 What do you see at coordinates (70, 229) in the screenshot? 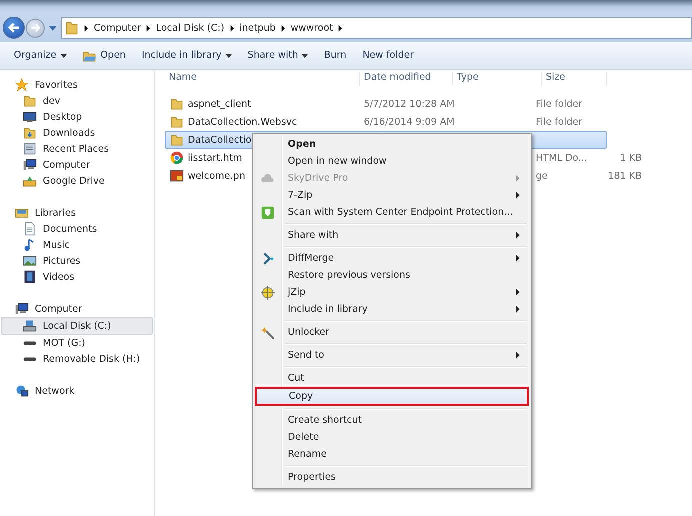
I see `nav-label: Documents` at bounding box center [70, 229].